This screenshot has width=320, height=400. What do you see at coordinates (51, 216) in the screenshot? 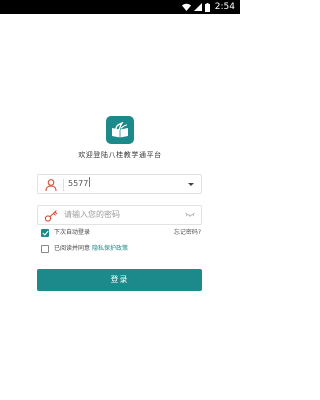
I see `key-icon` at bounding box center [51, 216].